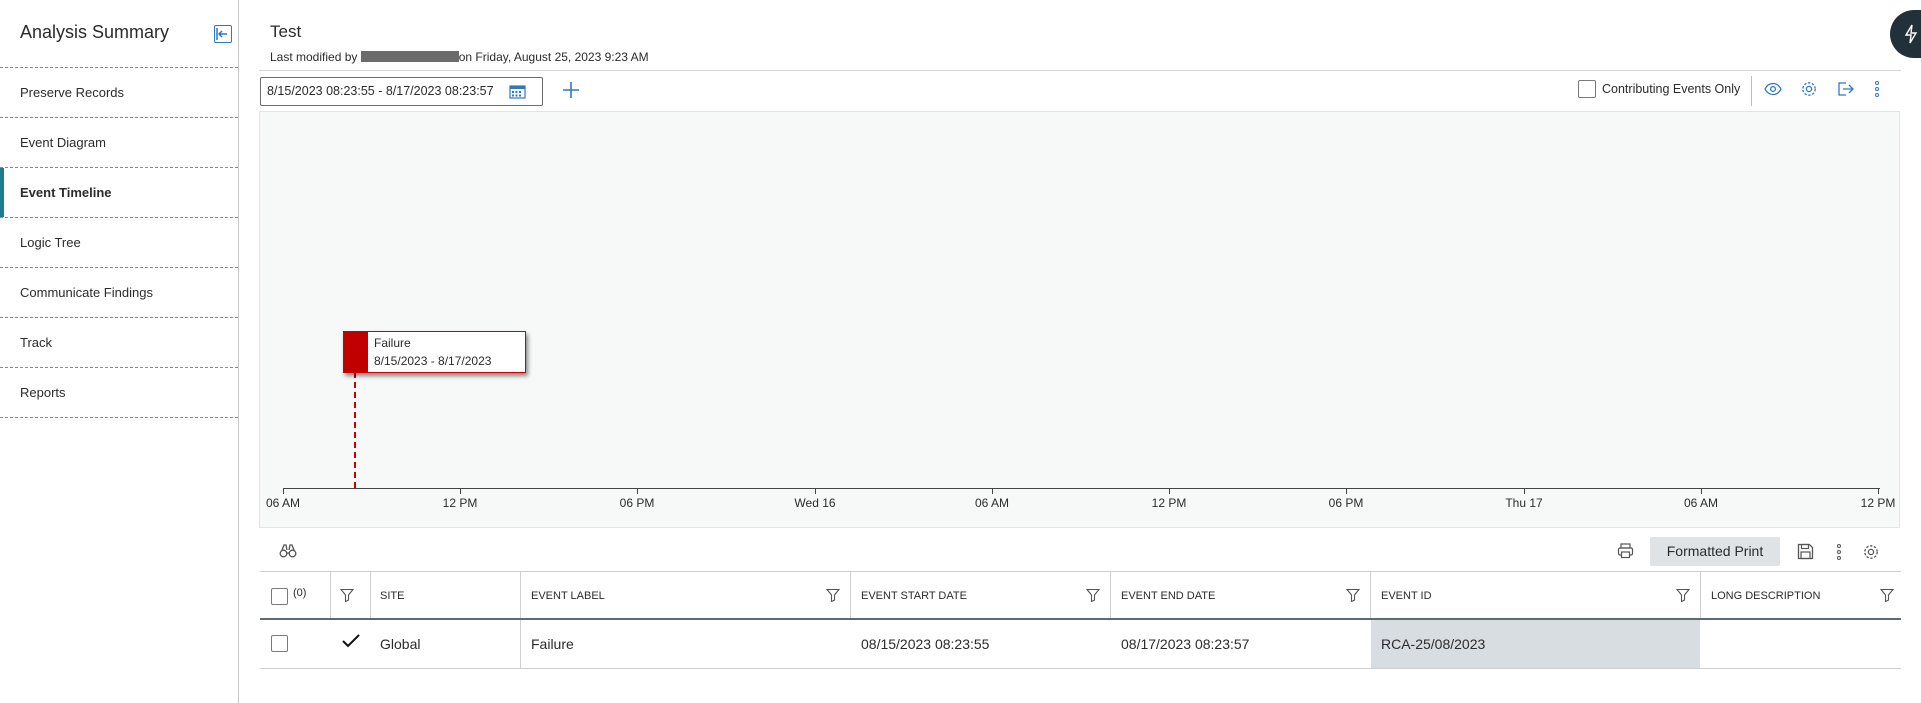 Image resolution: width=1921 pixels, height=703 pixels. I want to click on sidebar-item-track: Track, so click(119, 343).